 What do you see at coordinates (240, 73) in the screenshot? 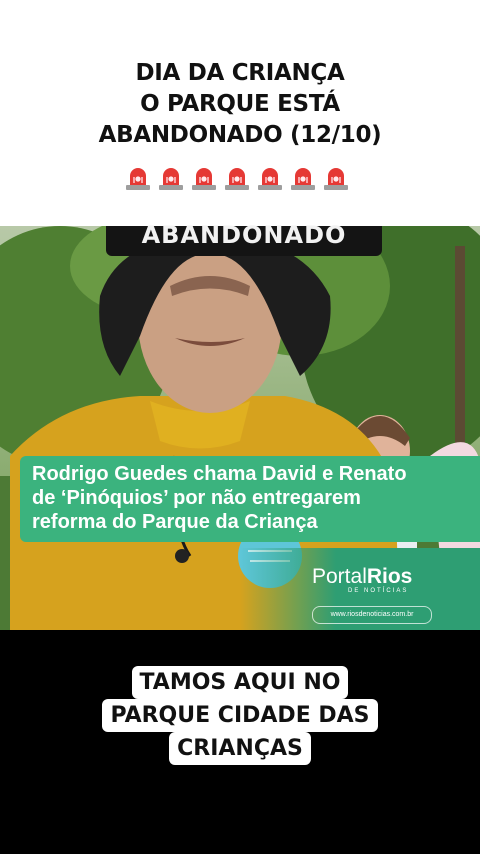
I see `headline-line-1: DIA DA CRIANÇA` at bounding box center [240, 73].